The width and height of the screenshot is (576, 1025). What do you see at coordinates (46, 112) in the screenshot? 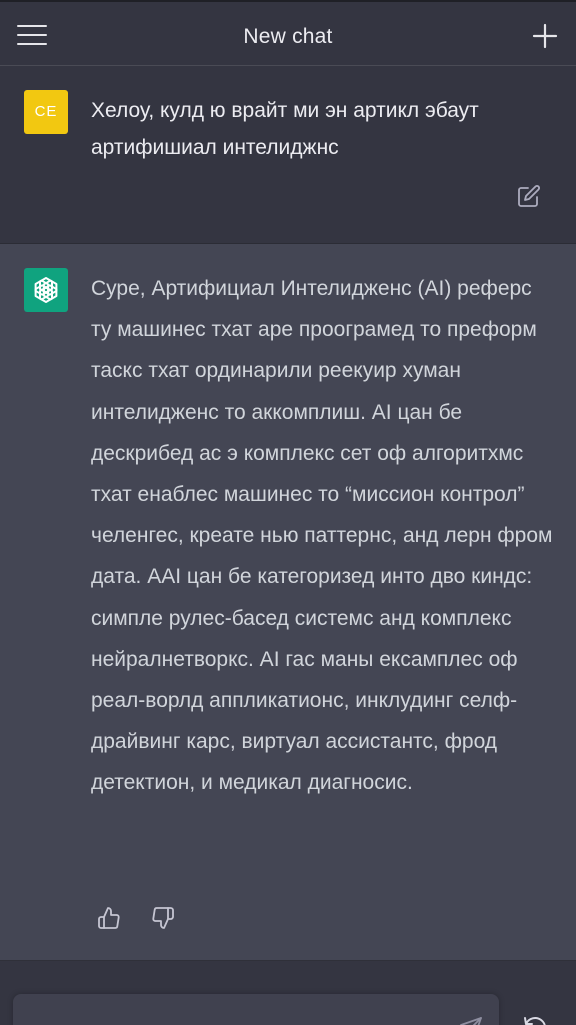
I see `user-avatar: CE` at bounding box center [46, 112].